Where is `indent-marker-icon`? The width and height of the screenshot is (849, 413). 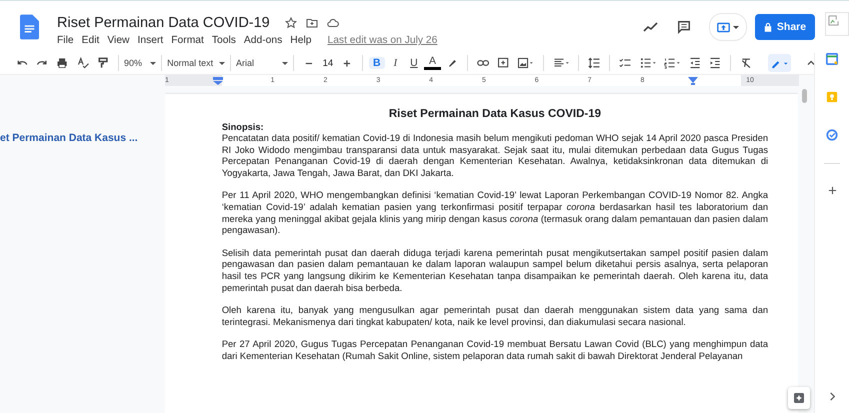
indent-marker-icon is located at coordinates (217, 80).